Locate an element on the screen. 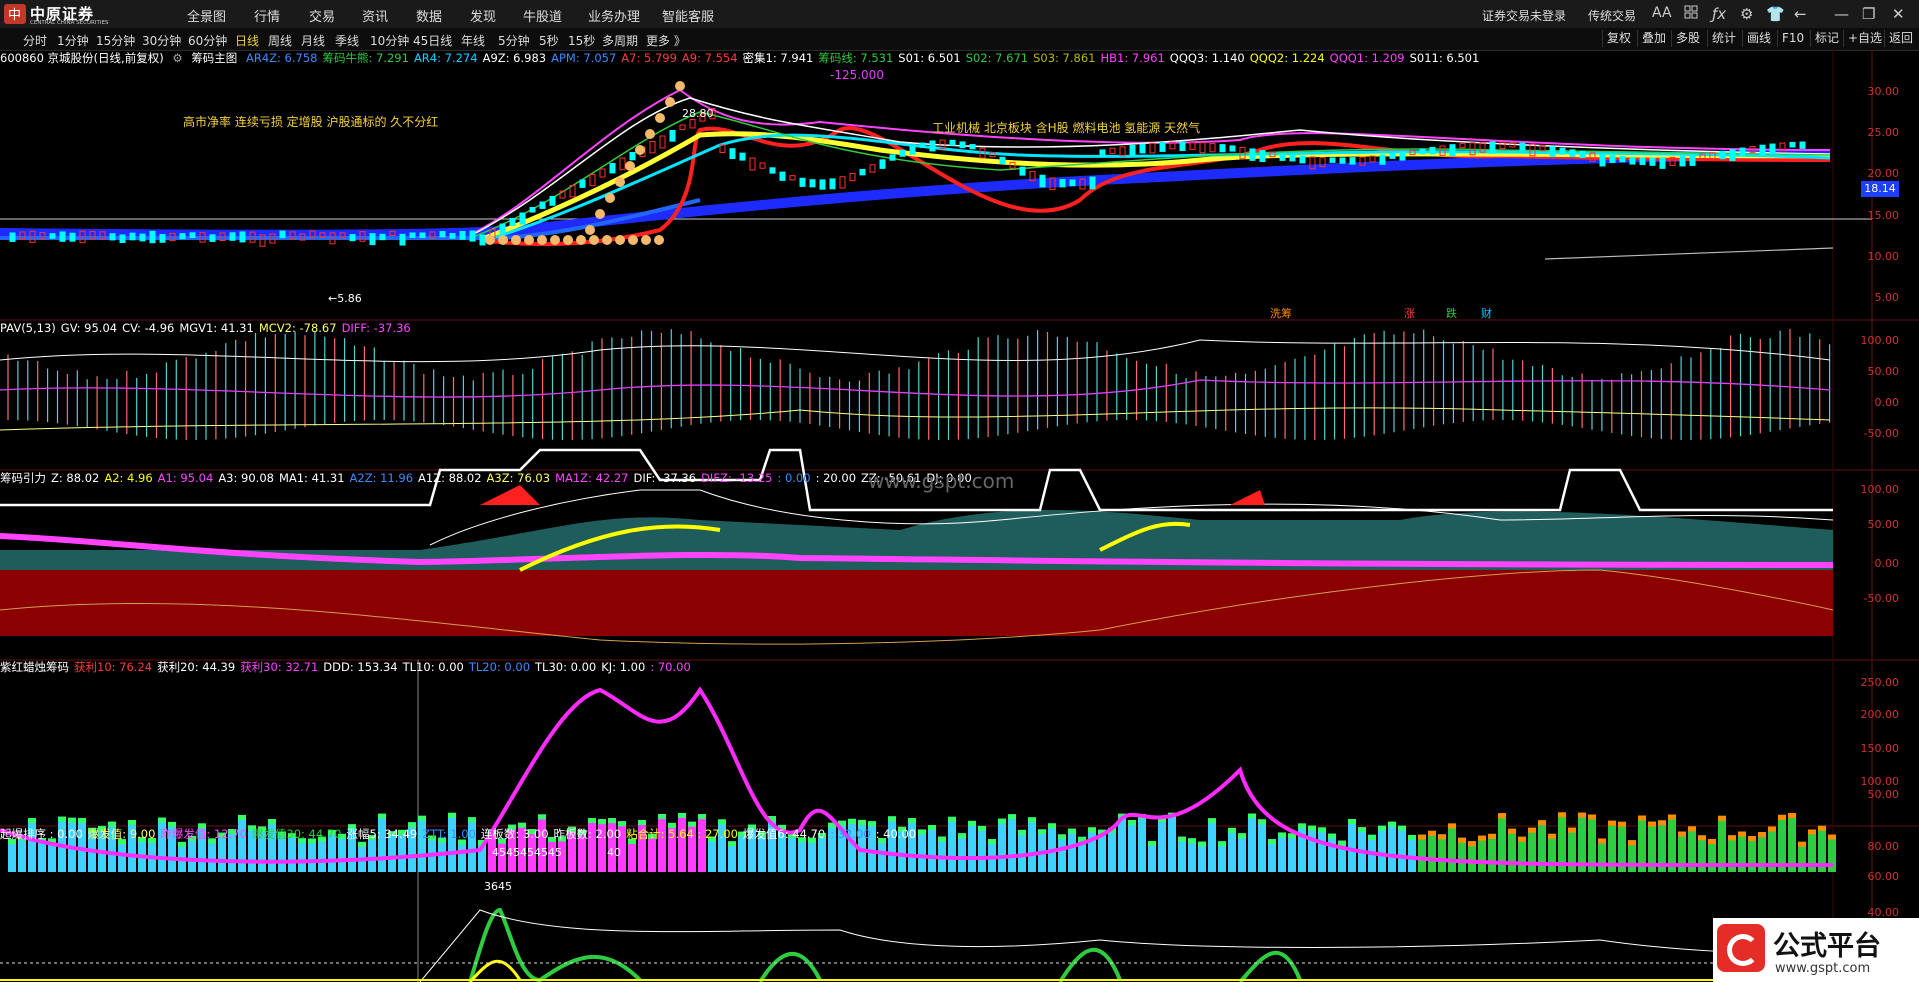  toolbar-button: 标记 is located at coordinates (1826, 38).